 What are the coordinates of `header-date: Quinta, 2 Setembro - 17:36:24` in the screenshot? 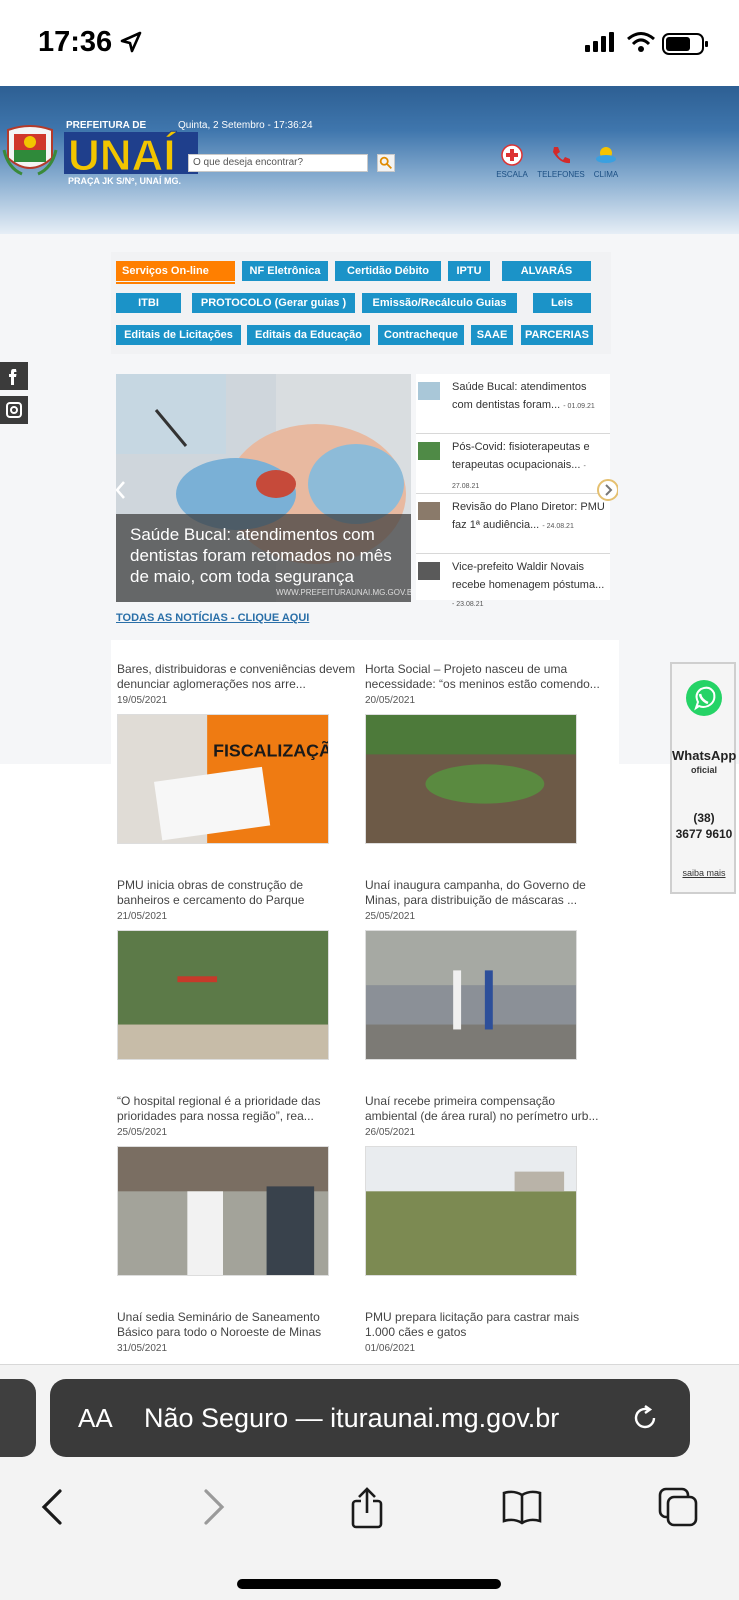 It's located at (245, 125).